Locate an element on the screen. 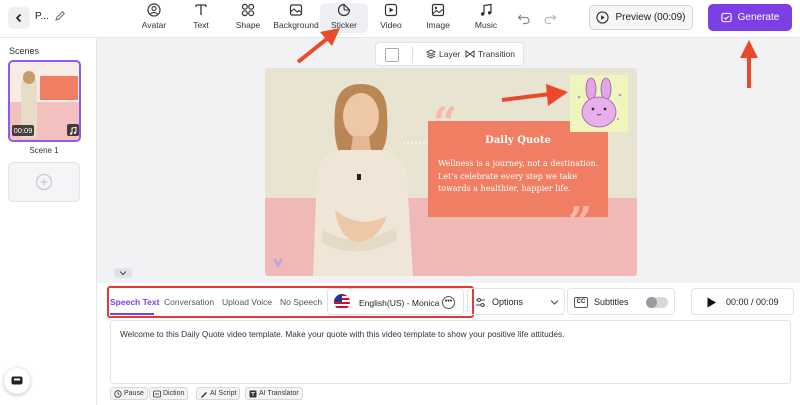 Image resolution: width=800 pixels, height=405 pixels. layer-label: Layer is located at coordinates (450, 54).